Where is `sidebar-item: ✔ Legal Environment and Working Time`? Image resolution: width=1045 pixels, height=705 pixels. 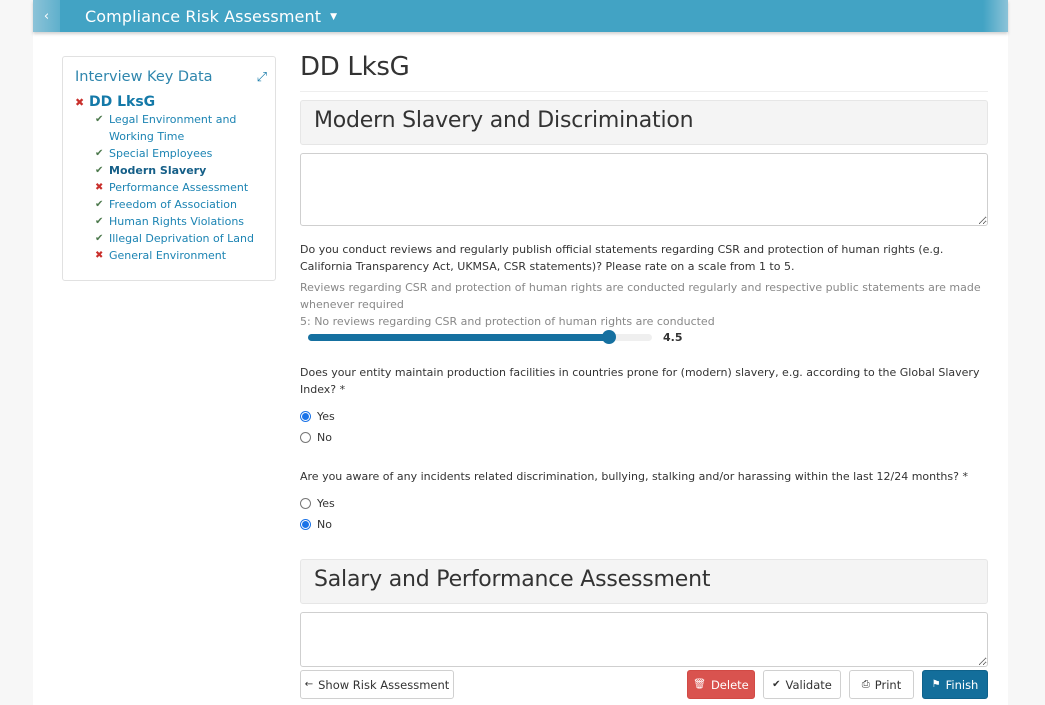
sidebar-item: ✔ Legal Environment and Working Time is located at coordinates (179, 128).